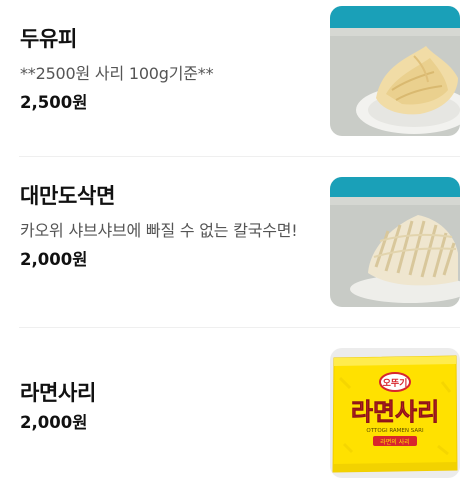 The height and width of the screenshot is (487, 468). I want to click on ramen-sari-package-photo: 오뚜기 라면사리 OTTOGI RAMEN SARI 라면의 사리, so click(395, 413).